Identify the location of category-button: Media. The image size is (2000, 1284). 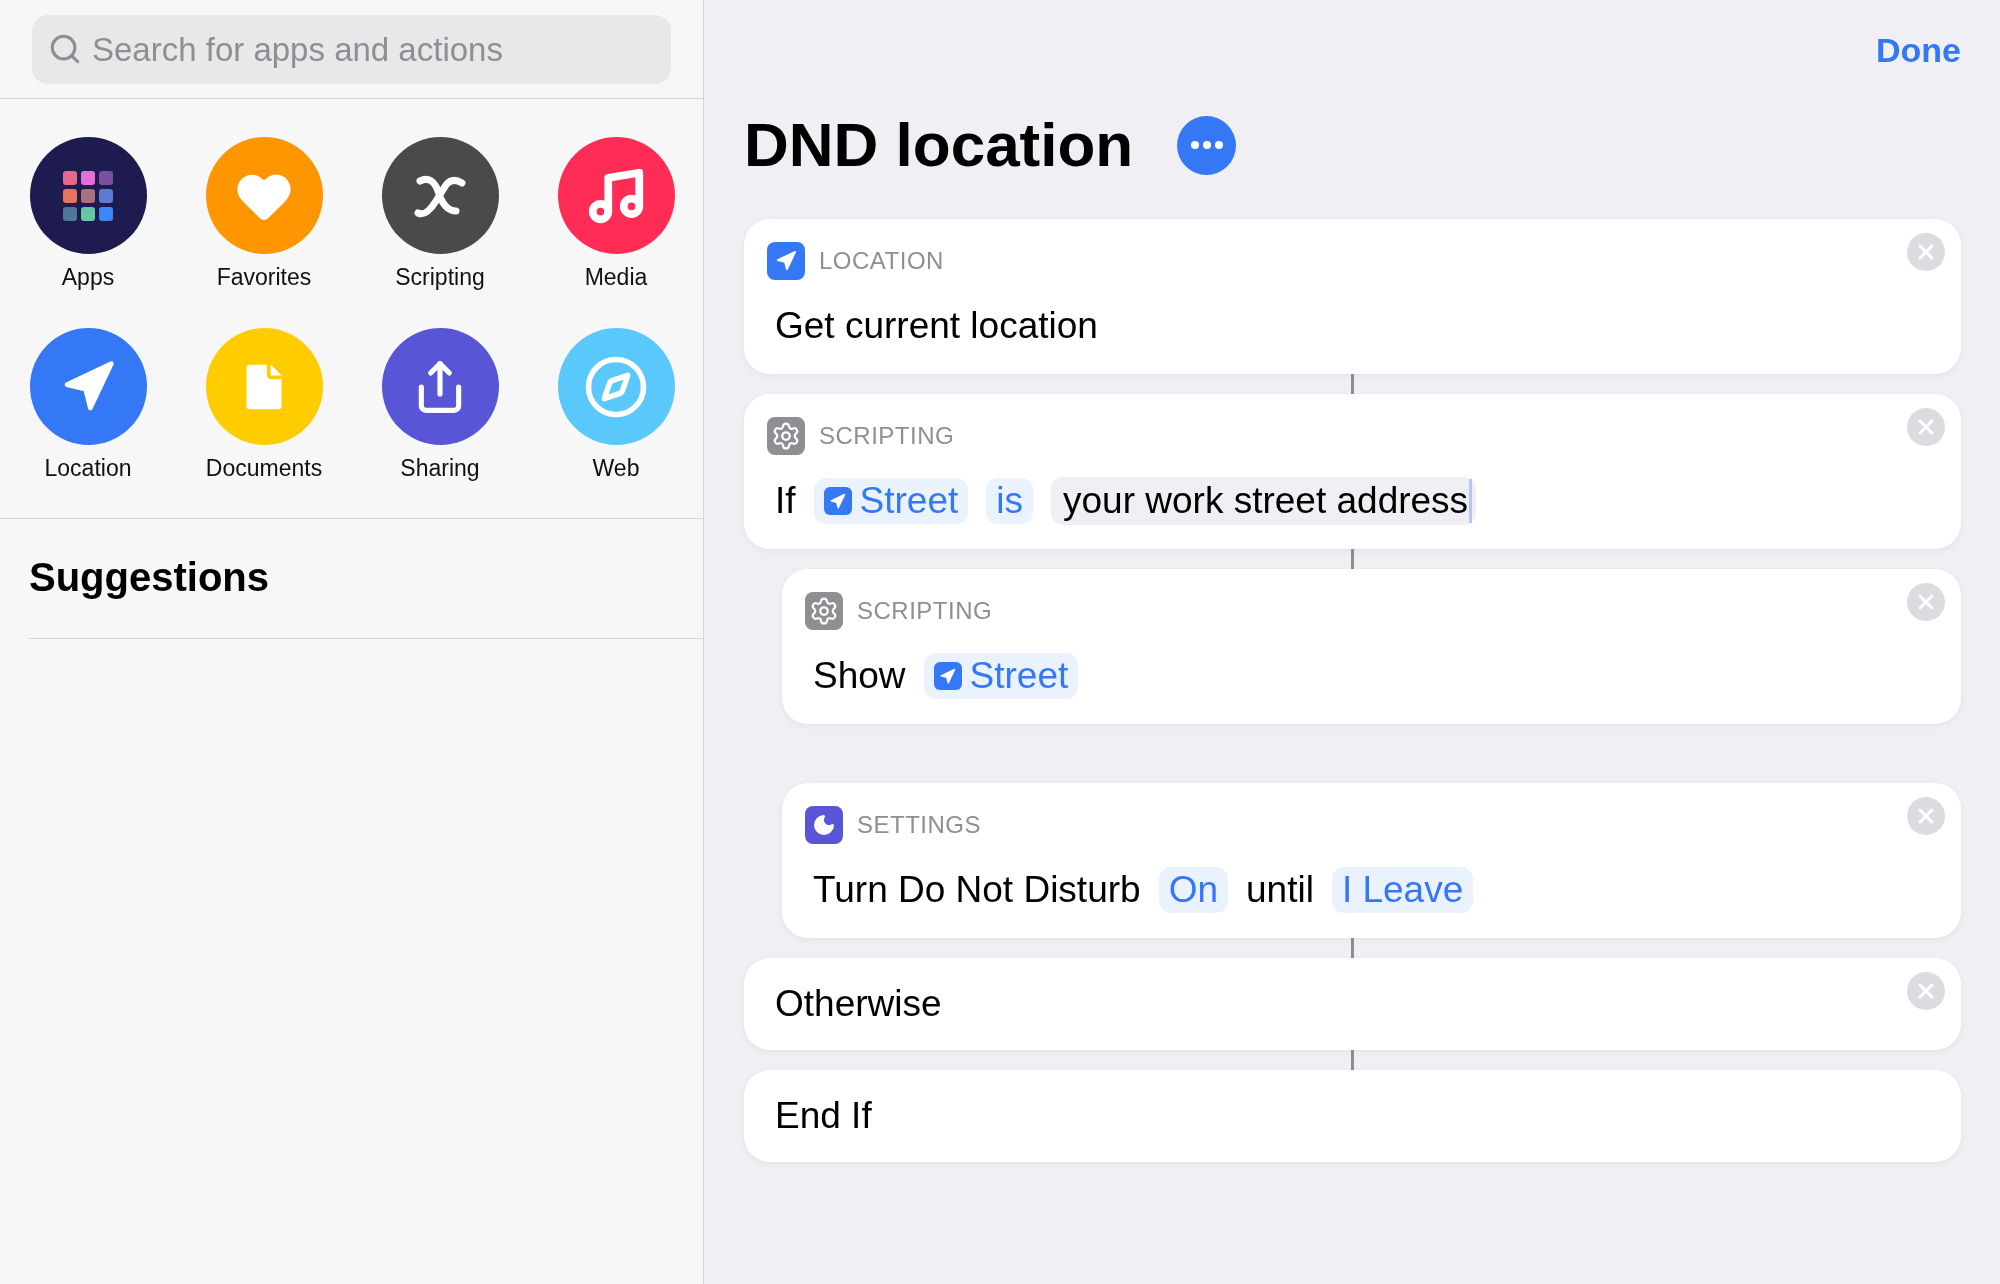
(616, 214).